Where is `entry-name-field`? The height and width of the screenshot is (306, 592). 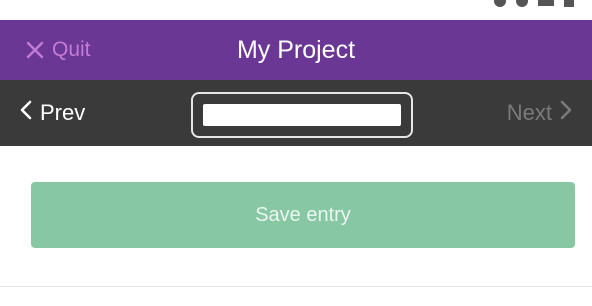
entry-name-field is located at coordinates (302, 115).